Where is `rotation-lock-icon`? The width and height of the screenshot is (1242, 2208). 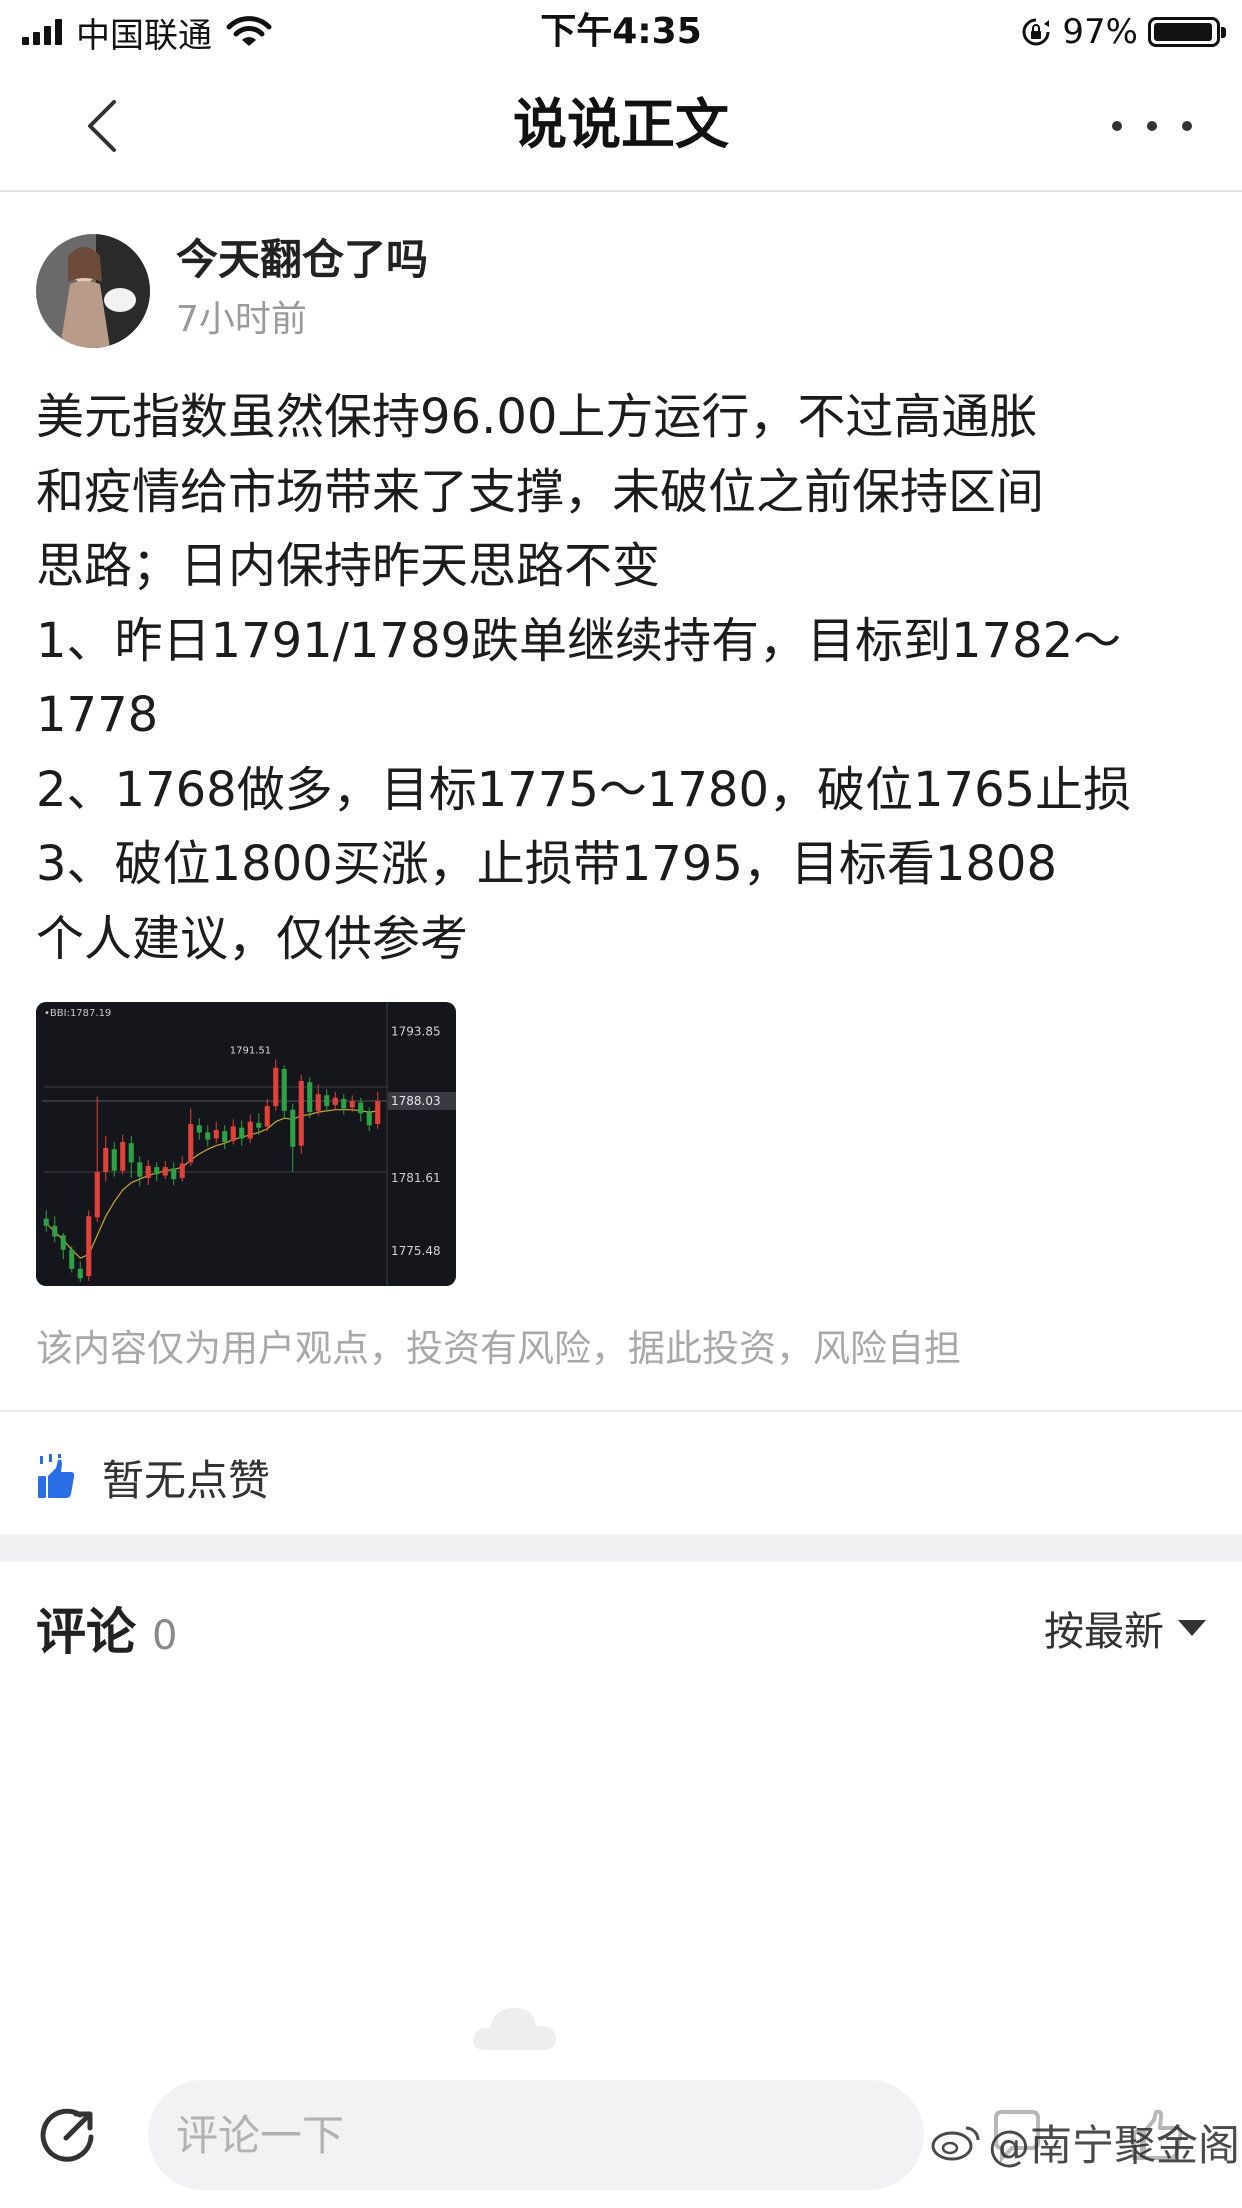
rotation-lock-icon is located at coordinates (1036, 32).